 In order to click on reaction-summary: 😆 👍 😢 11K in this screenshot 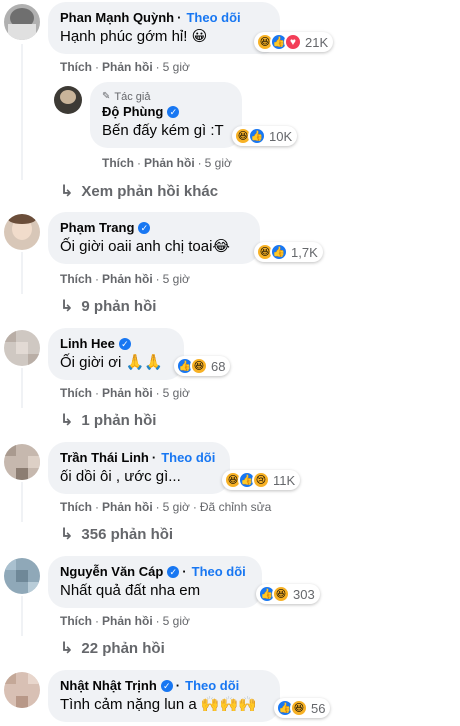, I will do `click(261, 480)`.